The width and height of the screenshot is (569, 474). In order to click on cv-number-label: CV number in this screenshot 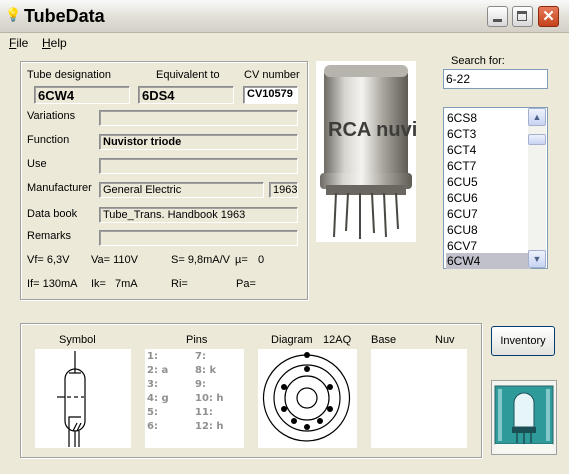, I will do `click(272, 75)`.